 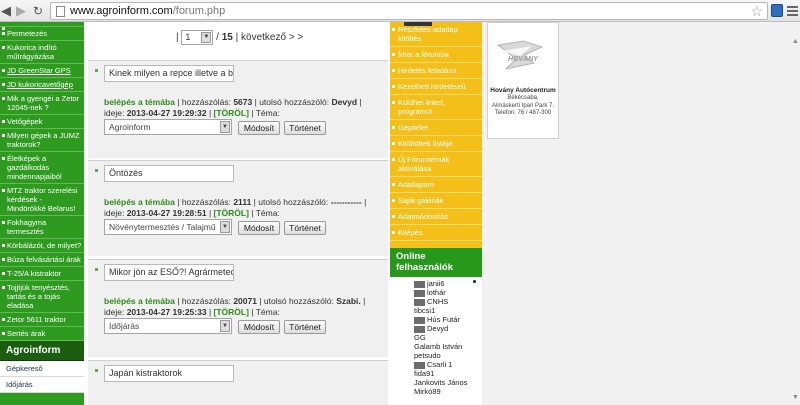 What do you see at coordinates (169, 373) in the screenshot?
I see `topic-title-field: Japán kistraktorok` at bounding box center [169, 373].